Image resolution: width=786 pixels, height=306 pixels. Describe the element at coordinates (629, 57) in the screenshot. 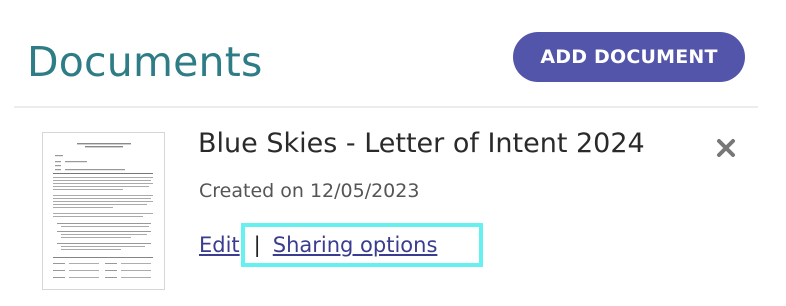

I see `add-document-button: ADD DOCUMENT` at that location.